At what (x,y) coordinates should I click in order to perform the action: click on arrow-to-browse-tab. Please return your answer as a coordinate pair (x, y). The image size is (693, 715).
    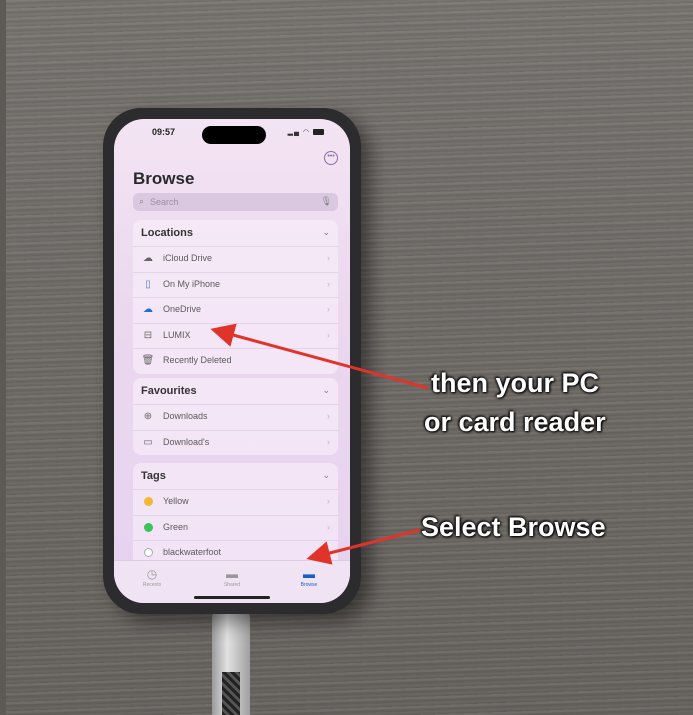
    Looking at the image, I should click on (363, 546).